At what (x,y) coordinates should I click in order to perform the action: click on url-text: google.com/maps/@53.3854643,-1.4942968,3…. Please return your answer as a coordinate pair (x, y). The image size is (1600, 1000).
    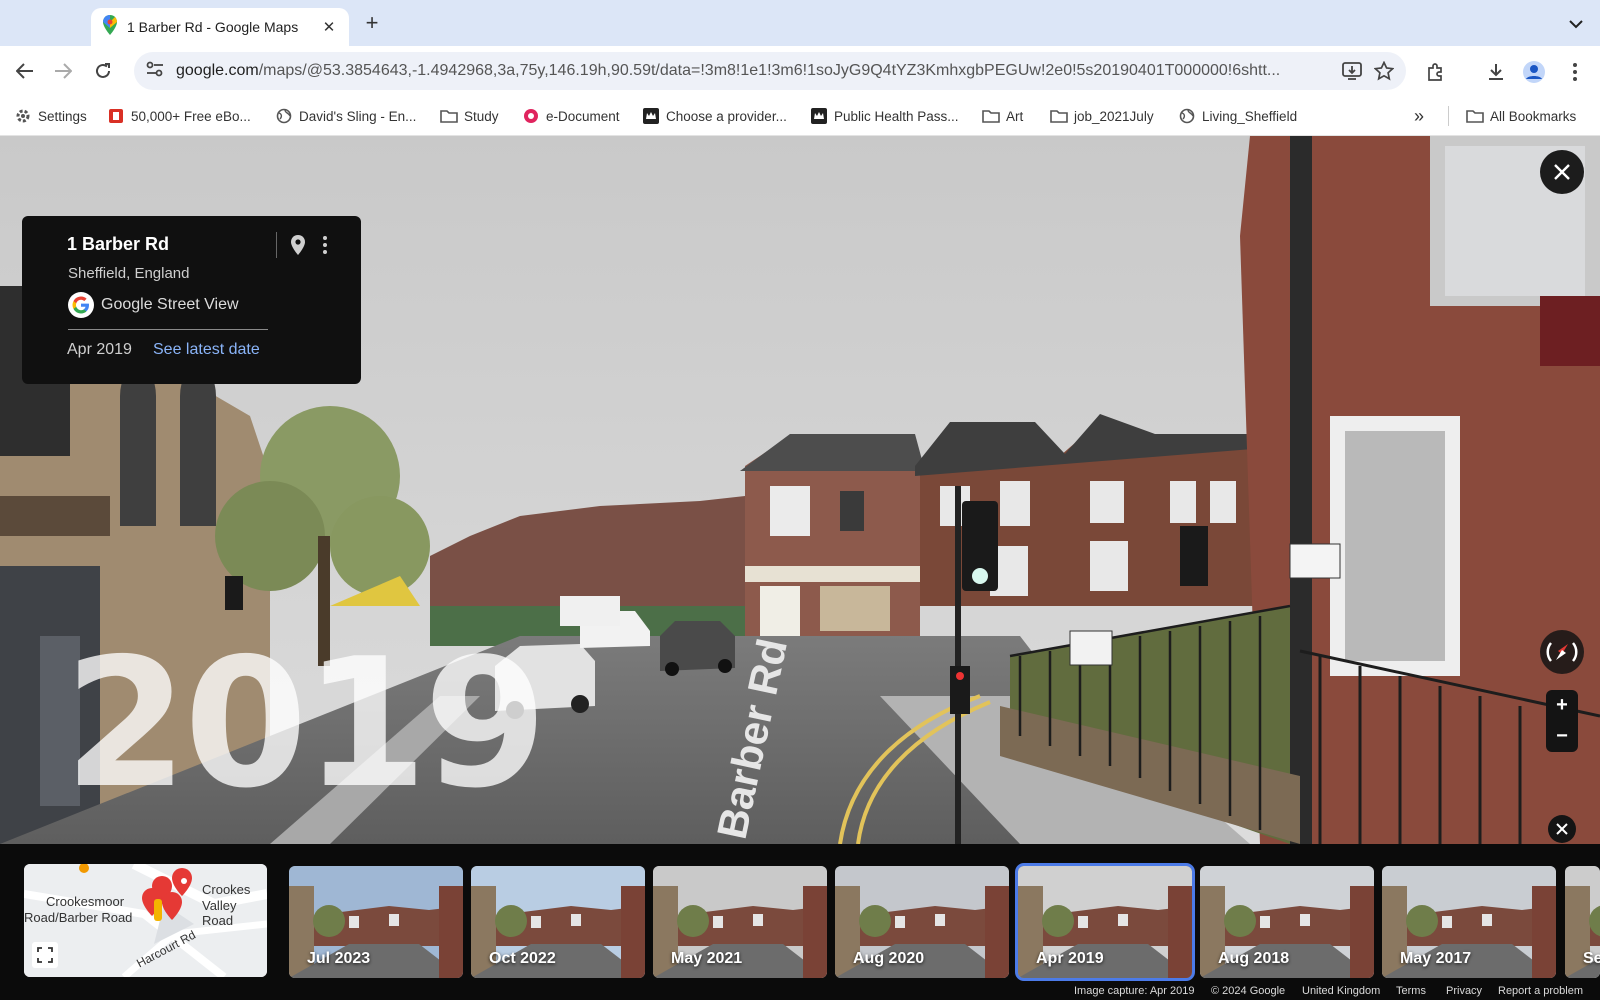
    Looking at the image, I should click on (755, 71).